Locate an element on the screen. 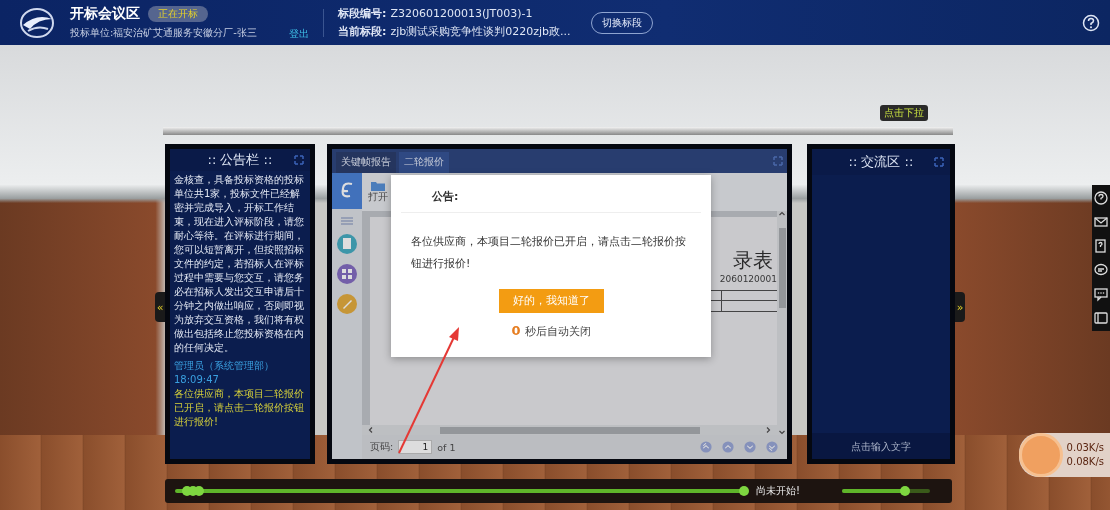 The height and width of the screenshot is (510, 1110). status-badge: 正在开标 is located at coordinates (178, 14).